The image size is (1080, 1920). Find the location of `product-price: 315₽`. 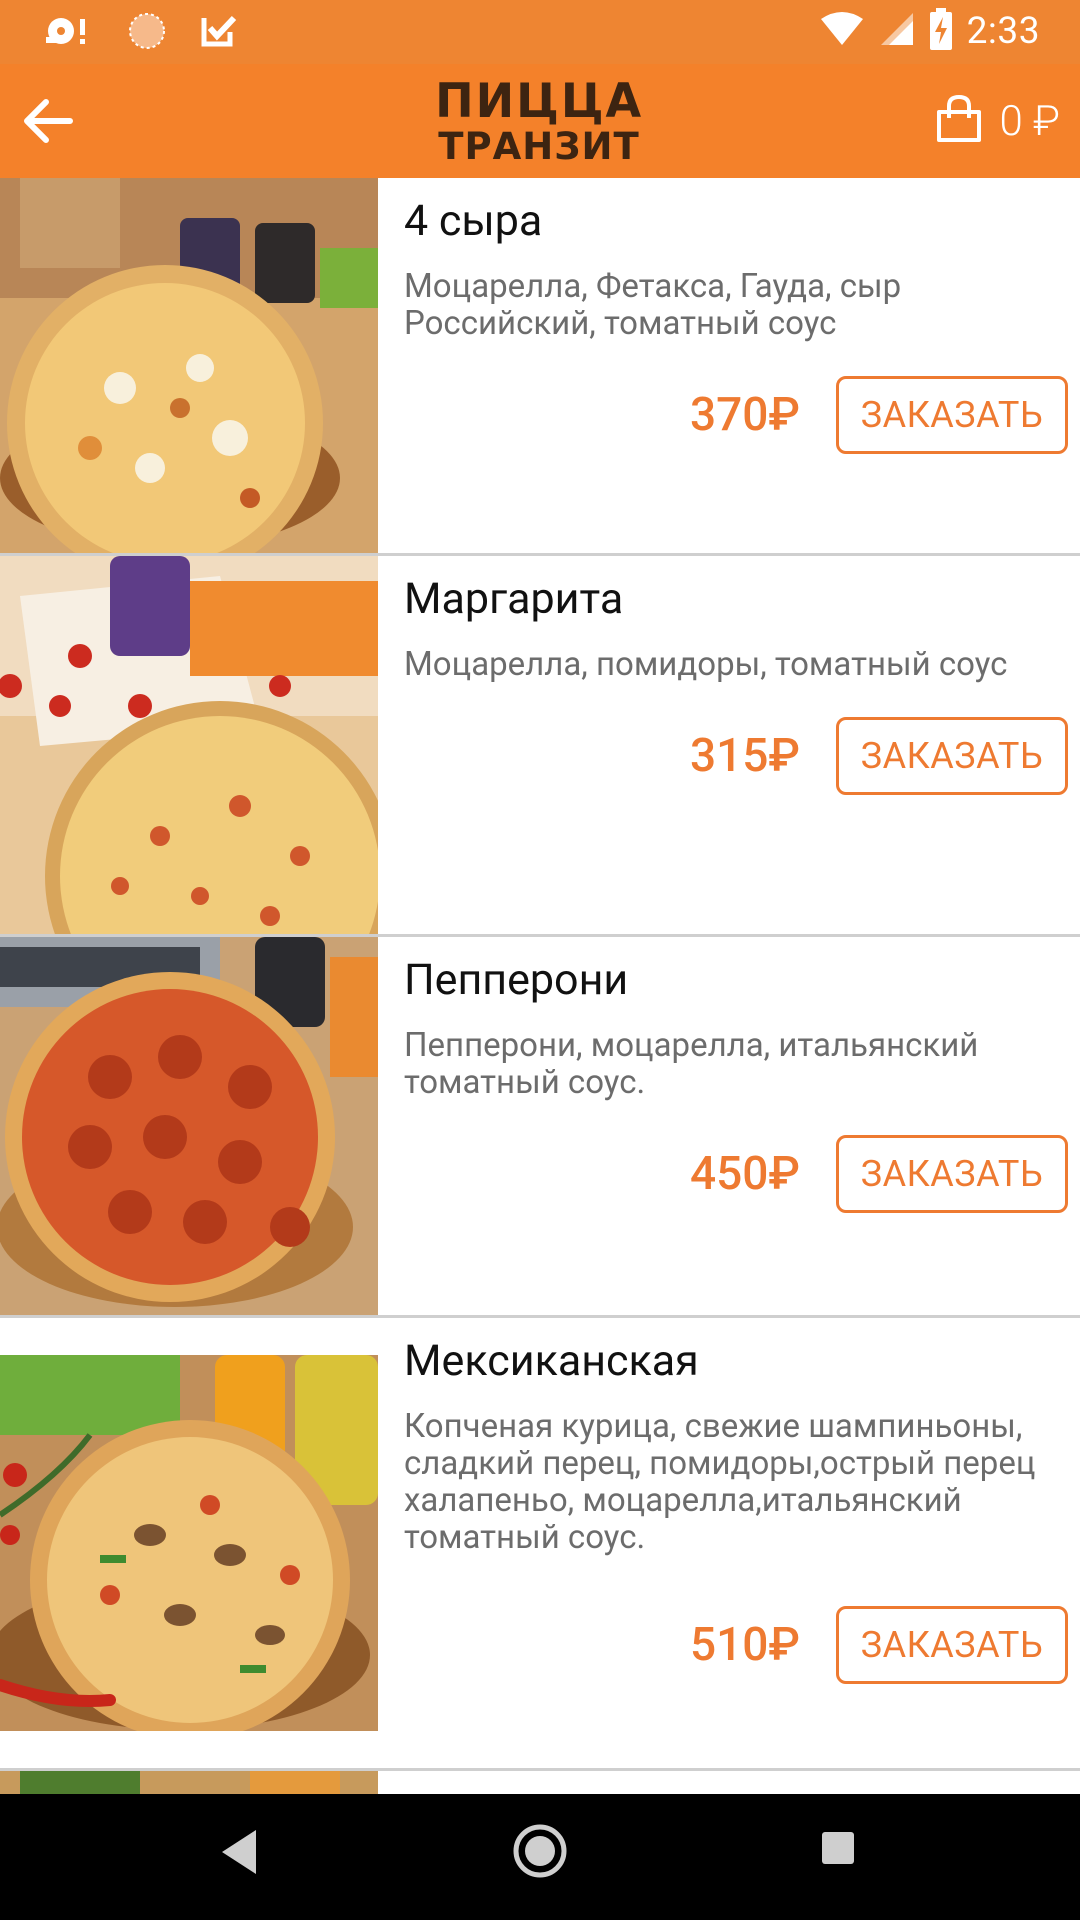

product-price: 315₽ is located at coordinates (744, 756).